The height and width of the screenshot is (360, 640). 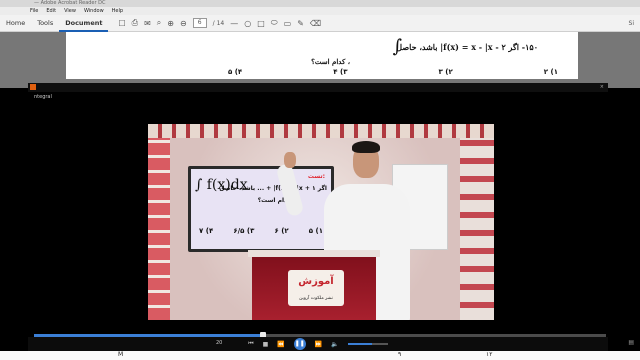 I want to click on screen-title: تست:, so click(x=316, y=176).